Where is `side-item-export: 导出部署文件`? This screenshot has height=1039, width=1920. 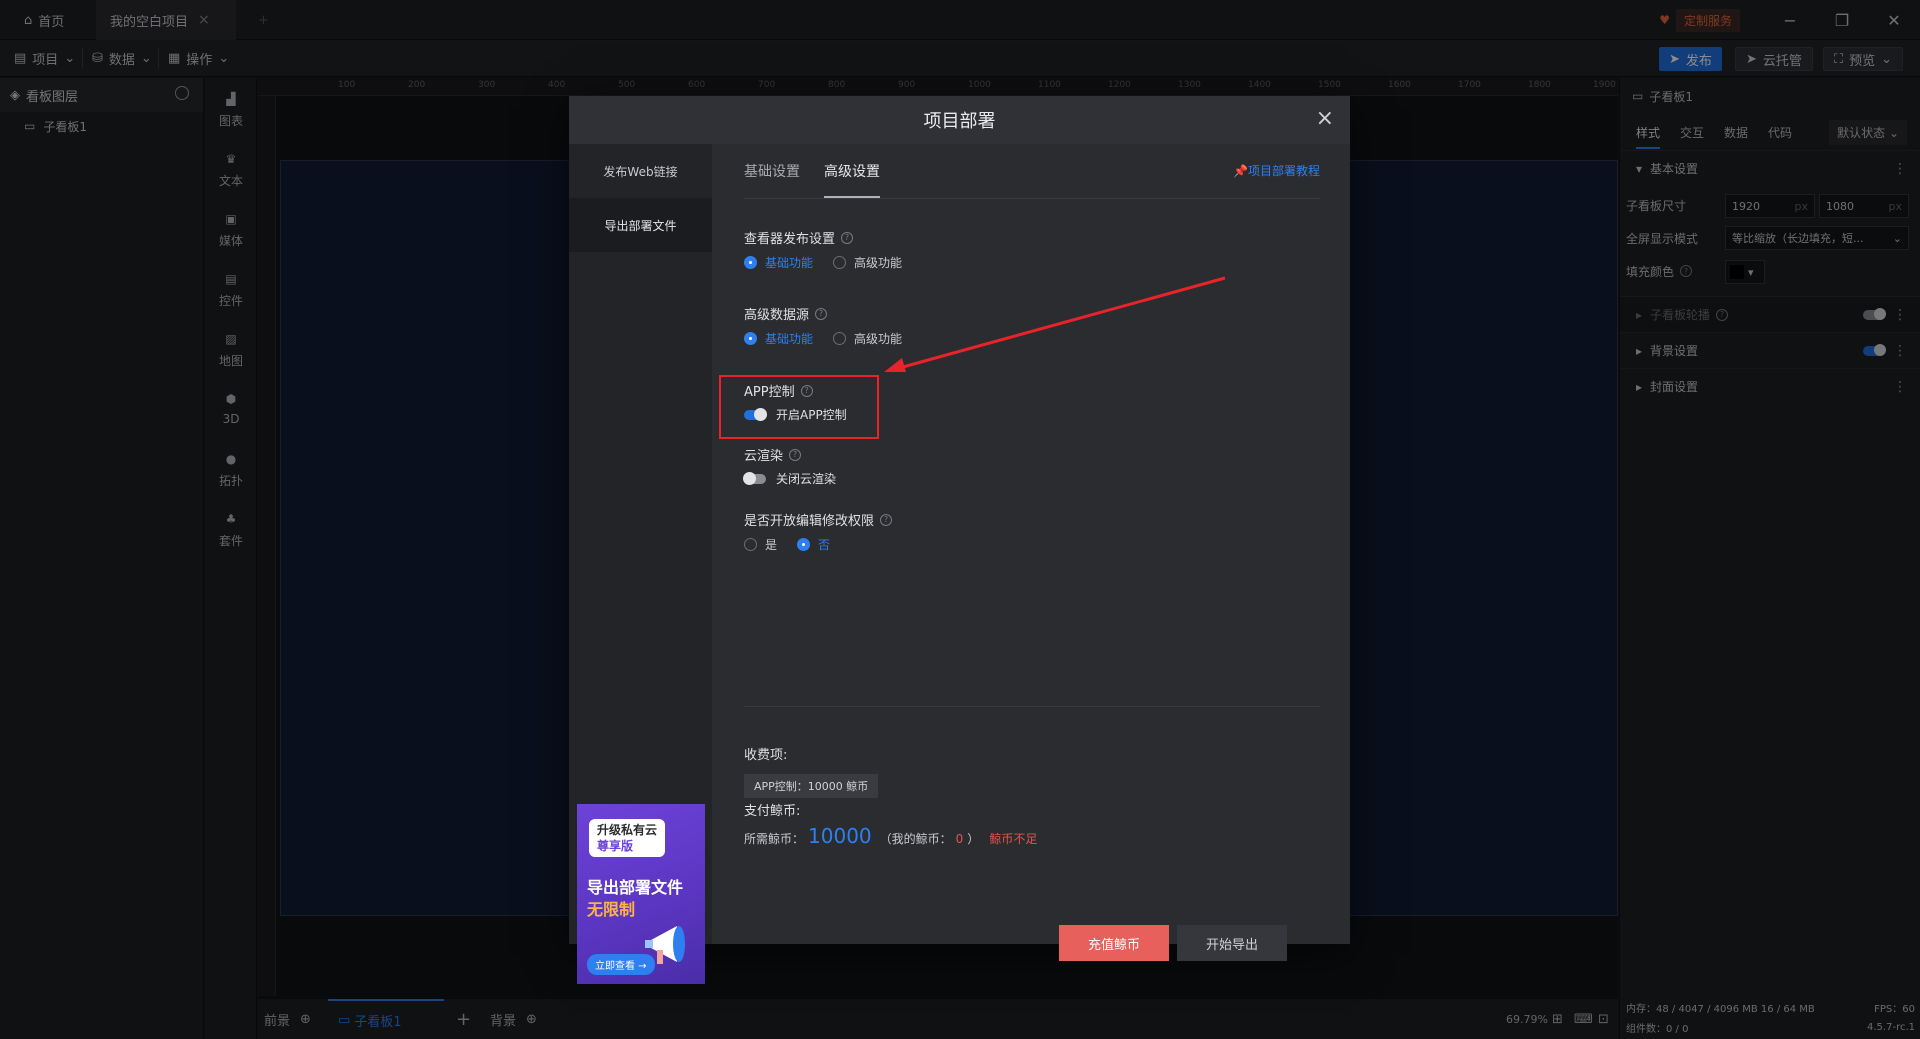
side-item-export: 导出部署文件 is located at coordinates (640, 225).